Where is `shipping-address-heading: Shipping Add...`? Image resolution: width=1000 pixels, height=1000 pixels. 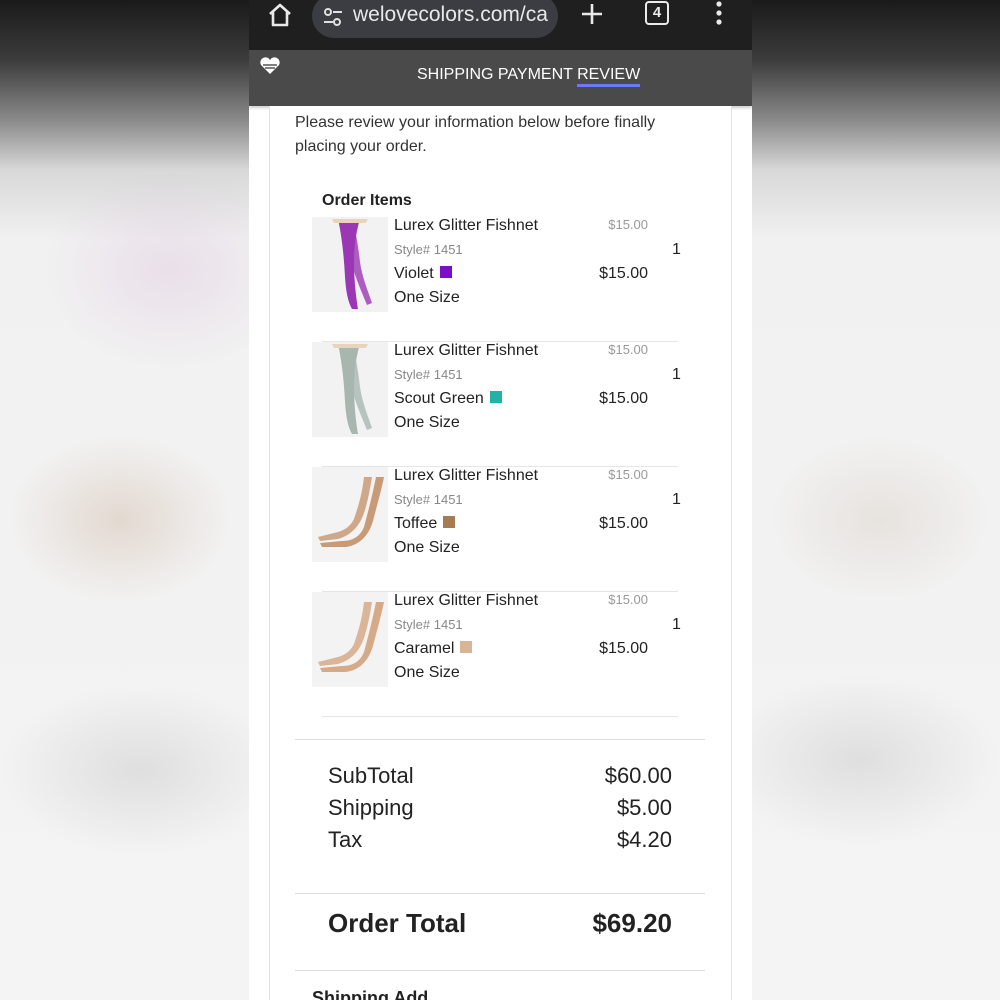
shipping-address-heading: Shipping Add... is located at coordinates (378, 994).